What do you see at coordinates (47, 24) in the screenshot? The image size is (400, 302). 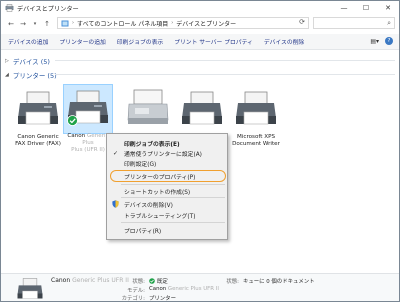 I see `up-arrow-icon: ↑` at bounding box center [47, 24].